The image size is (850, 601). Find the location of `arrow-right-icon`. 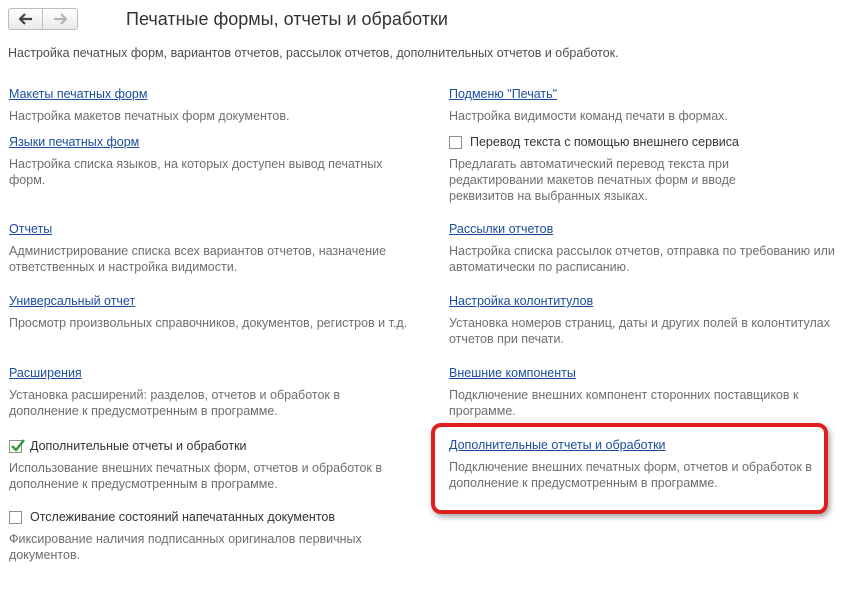

arrow-right-icon is located at coordinates (60, 19).